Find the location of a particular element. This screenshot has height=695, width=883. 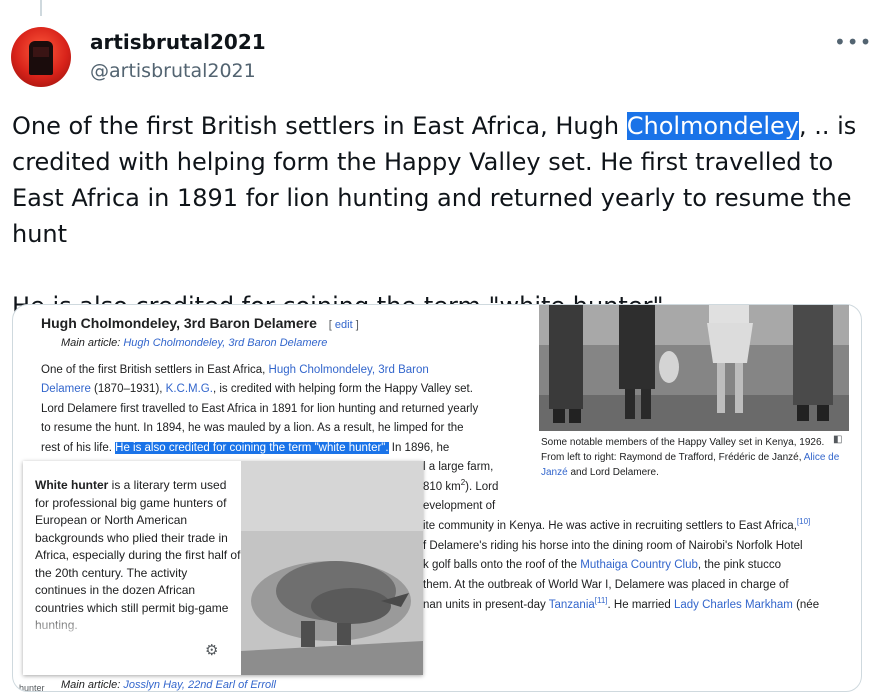

user-handle: @artisbrutal2021 is located at coordinates (173, 71).